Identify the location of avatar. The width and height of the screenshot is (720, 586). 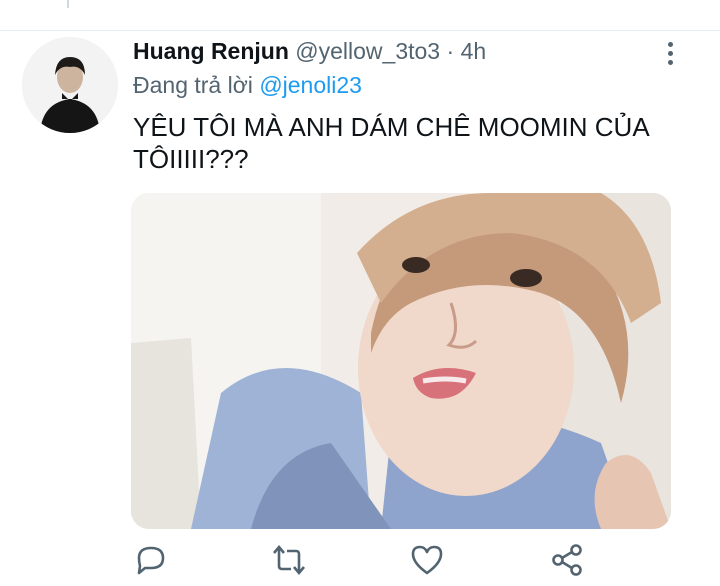
(70, 85).